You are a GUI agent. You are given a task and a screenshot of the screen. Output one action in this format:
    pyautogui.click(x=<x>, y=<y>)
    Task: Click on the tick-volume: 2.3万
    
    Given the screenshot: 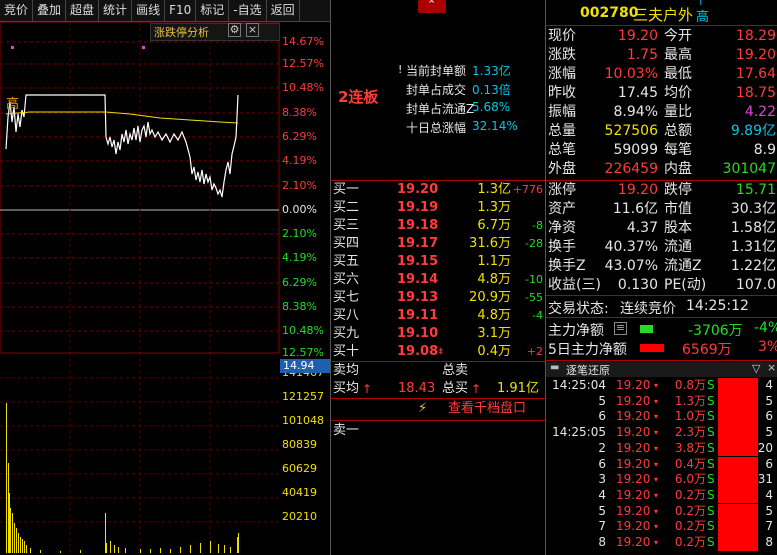 What is the action you would take?
    pyautogui.click(x=690, y=432)
    